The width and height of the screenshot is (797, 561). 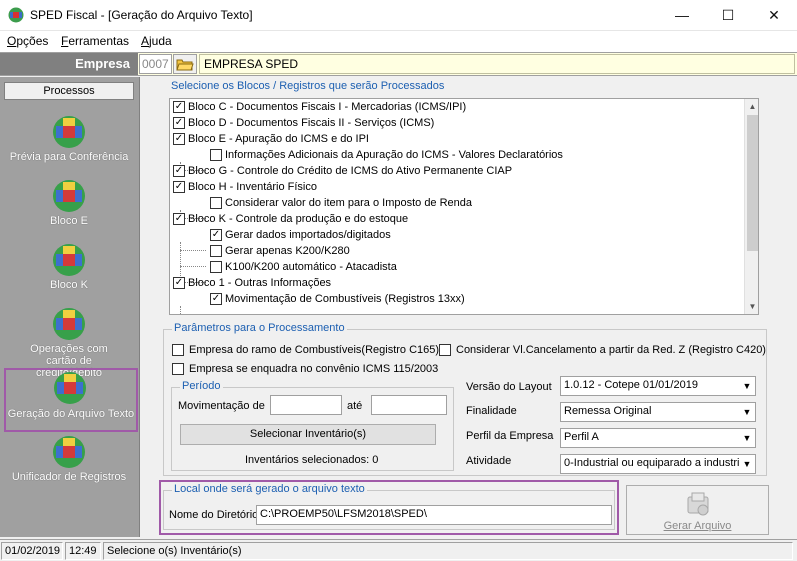 What do you see at coordinates (409, 405) in the screenshot?
I see `movimentacao-to-input` at bounding box center [409, 405].